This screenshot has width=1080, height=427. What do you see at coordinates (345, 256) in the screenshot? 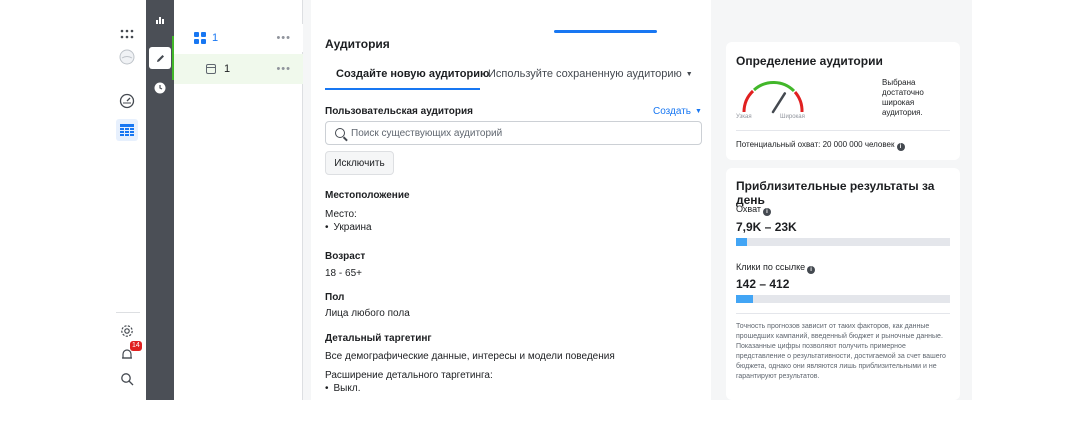
I see `age-heading: Возраст` at bounding box center [345, 256].